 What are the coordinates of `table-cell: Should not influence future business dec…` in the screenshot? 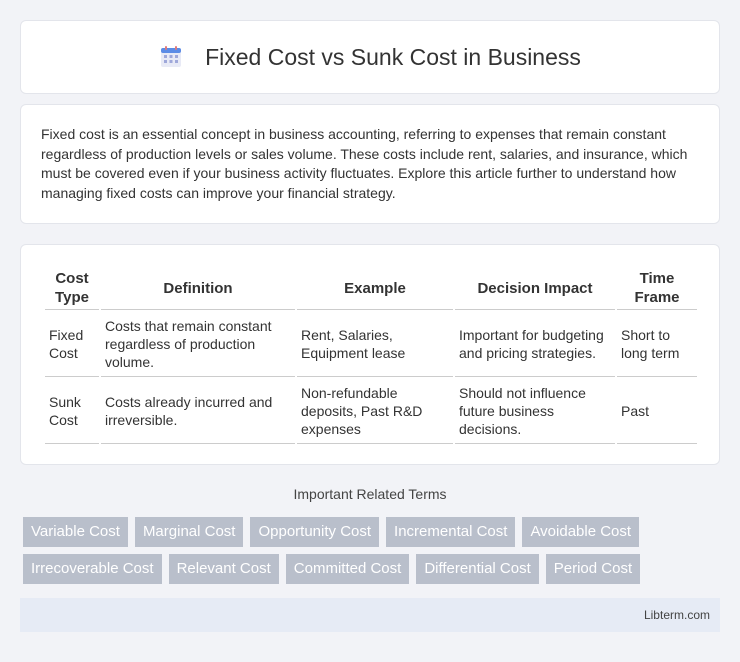 It's located at (535, 411).